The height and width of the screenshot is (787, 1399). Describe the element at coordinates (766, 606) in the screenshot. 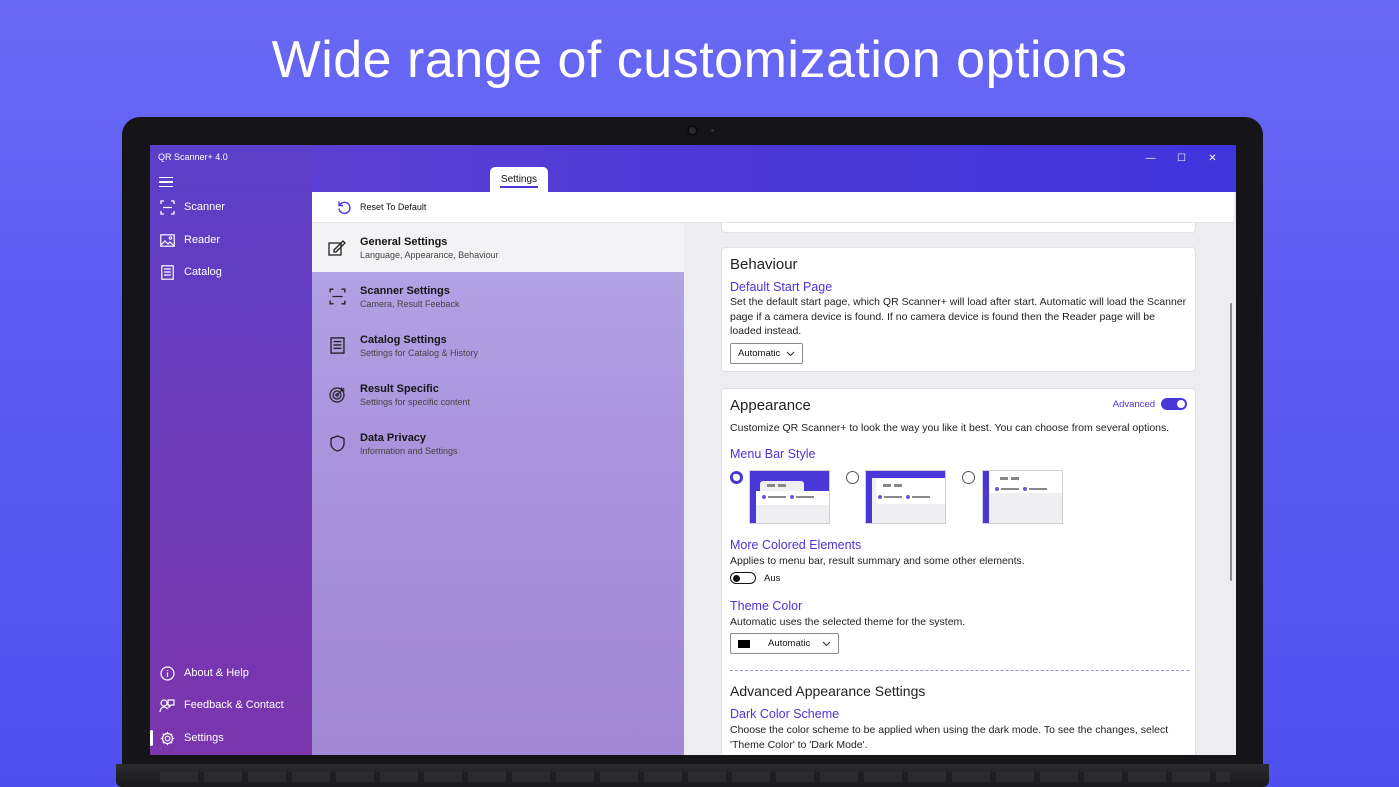

I see `theme-color-title: Theme Color` at that location.